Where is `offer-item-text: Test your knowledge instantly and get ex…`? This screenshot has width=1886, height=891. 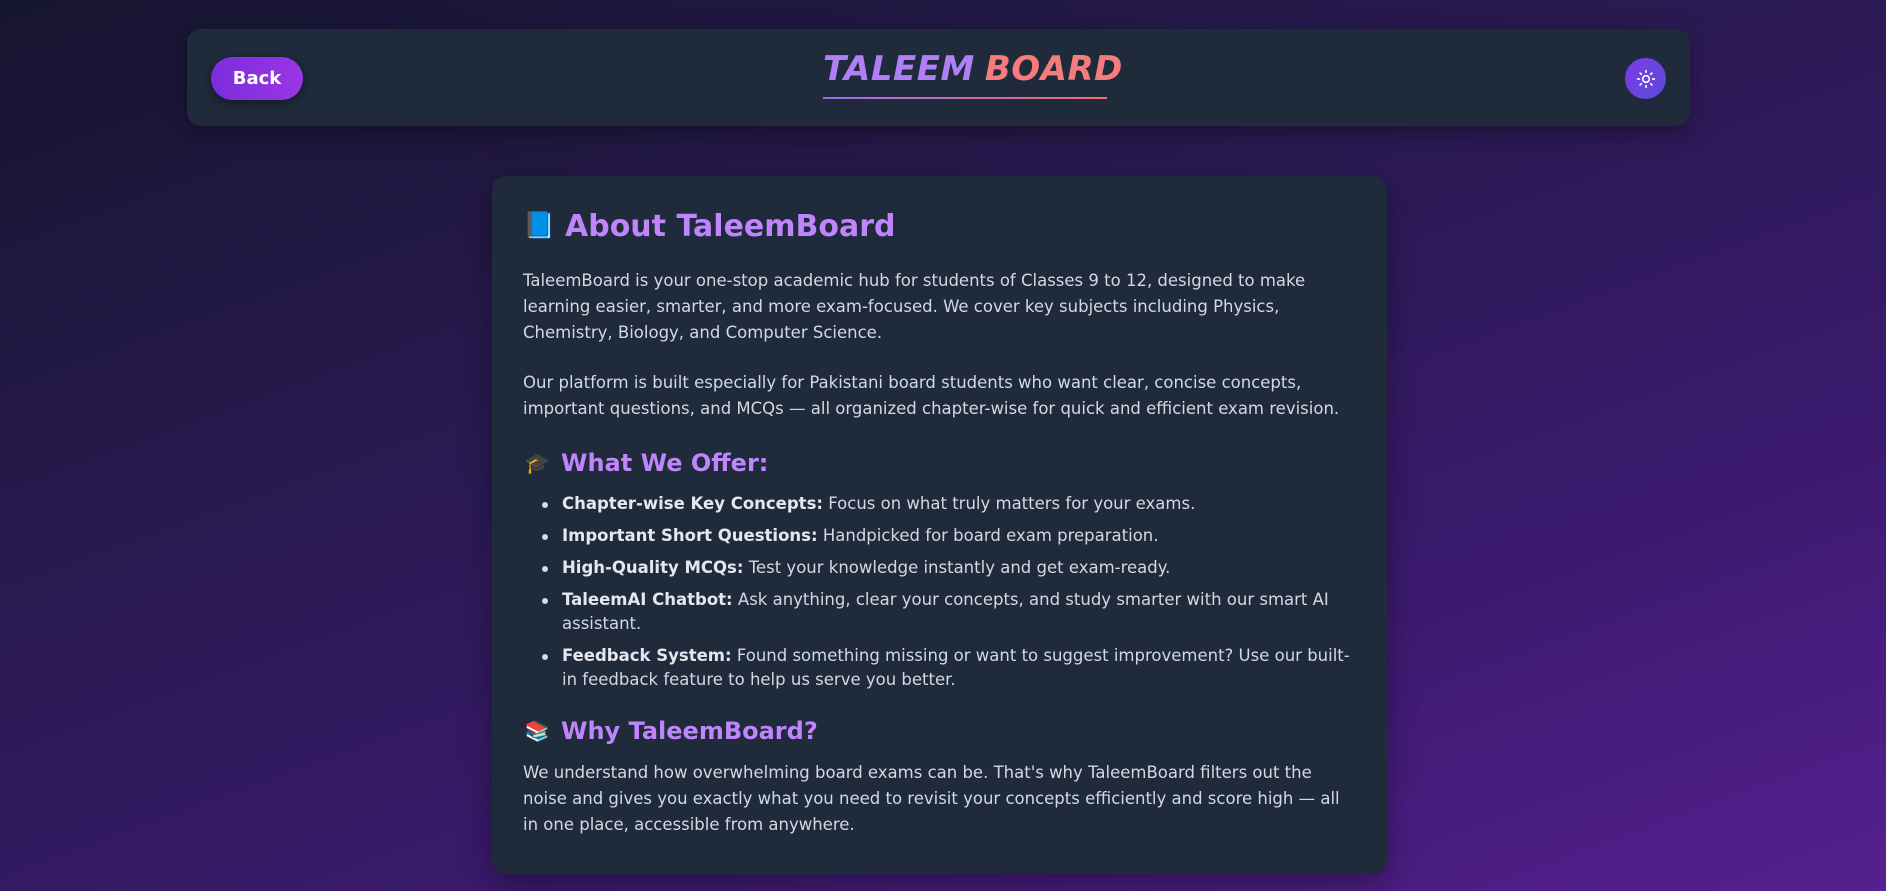
offer-item-text: Test your knowledge instantly and get ex… is located at coordinates (957, 567).